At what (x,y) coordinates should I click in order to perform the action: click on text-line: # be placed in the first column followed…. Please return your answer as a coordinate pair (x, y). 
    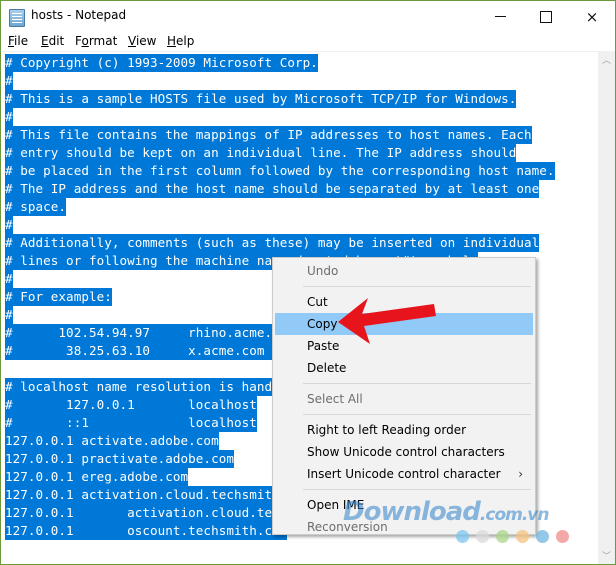
    Looking at the image, I should click on (280, 171).